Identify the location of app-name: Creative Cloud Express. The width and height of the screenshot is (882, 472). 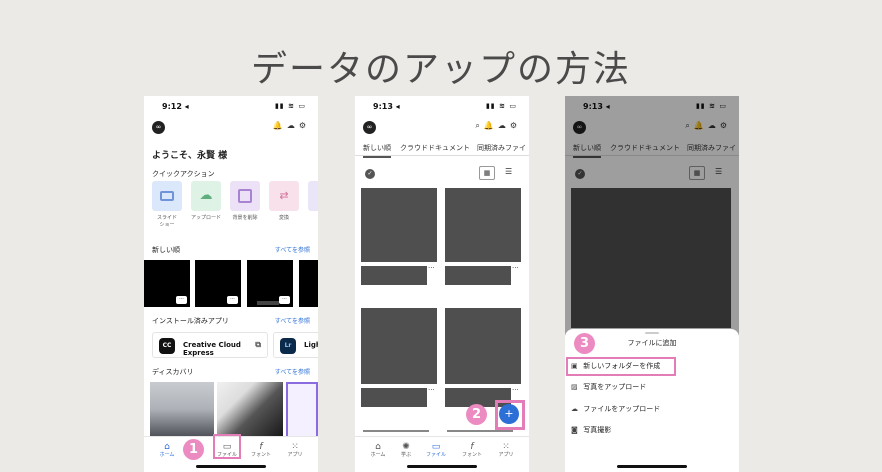
(212, 349).